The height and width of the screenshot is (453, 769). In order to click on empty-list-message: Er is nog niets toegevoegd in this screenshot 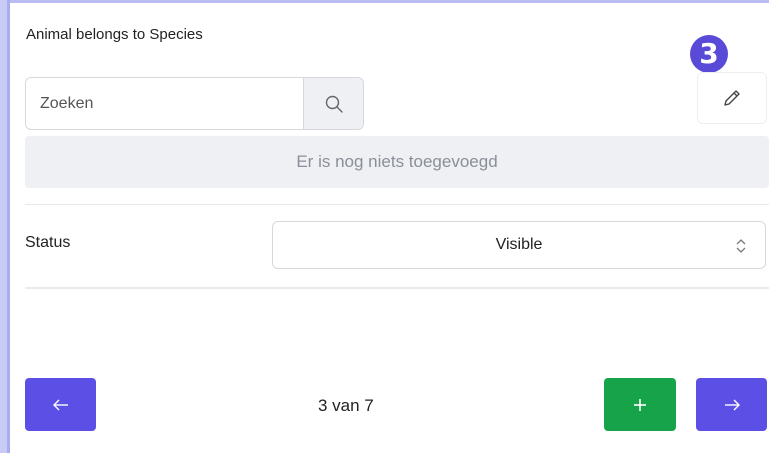, I will do `click(397, 162)`.